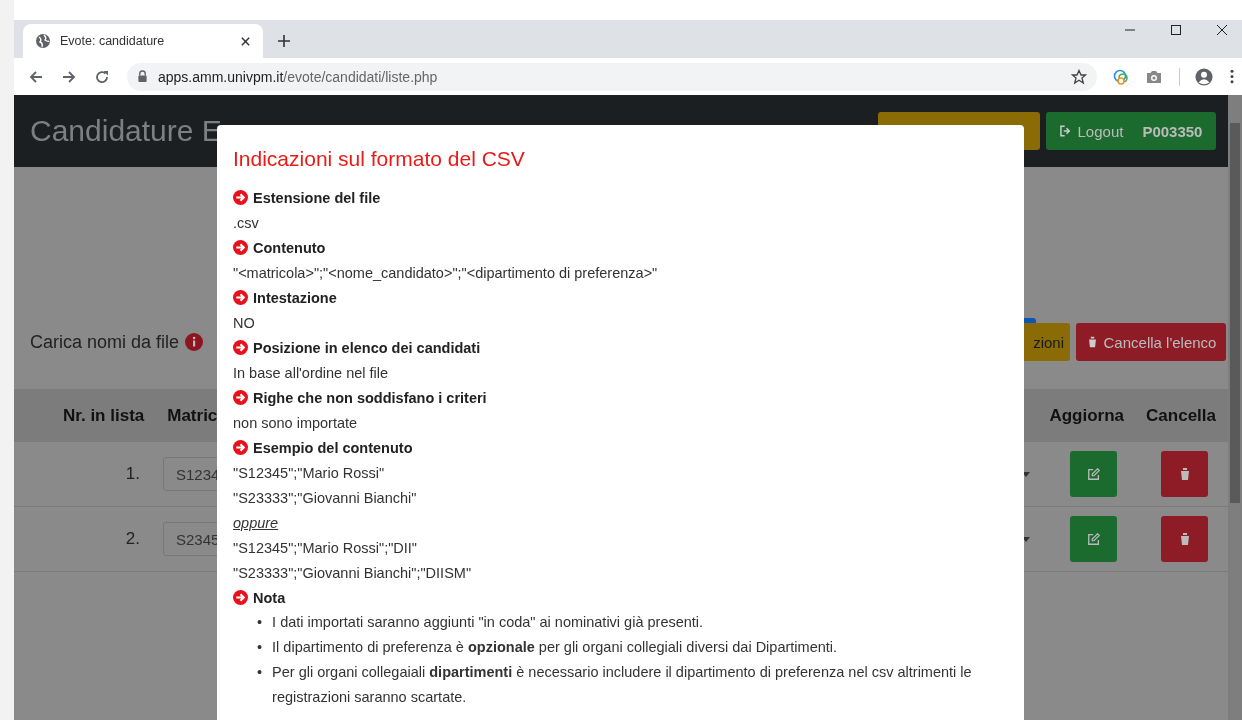 The image size is (1242, 720). What do you see at coordinates (325, 497) in the screenshot?
I see `section-text: "S23333";"Giovanni Bianchi"` at bounding box center [325, 497].